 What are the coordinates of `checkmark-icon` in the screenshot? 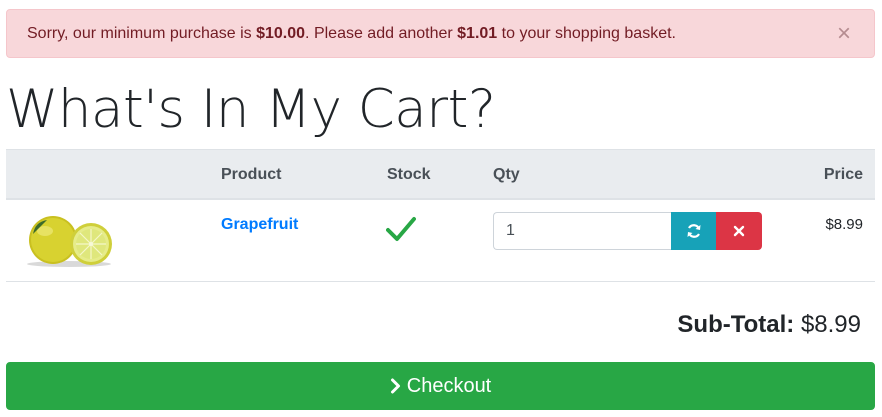 It's located at (401, 229).